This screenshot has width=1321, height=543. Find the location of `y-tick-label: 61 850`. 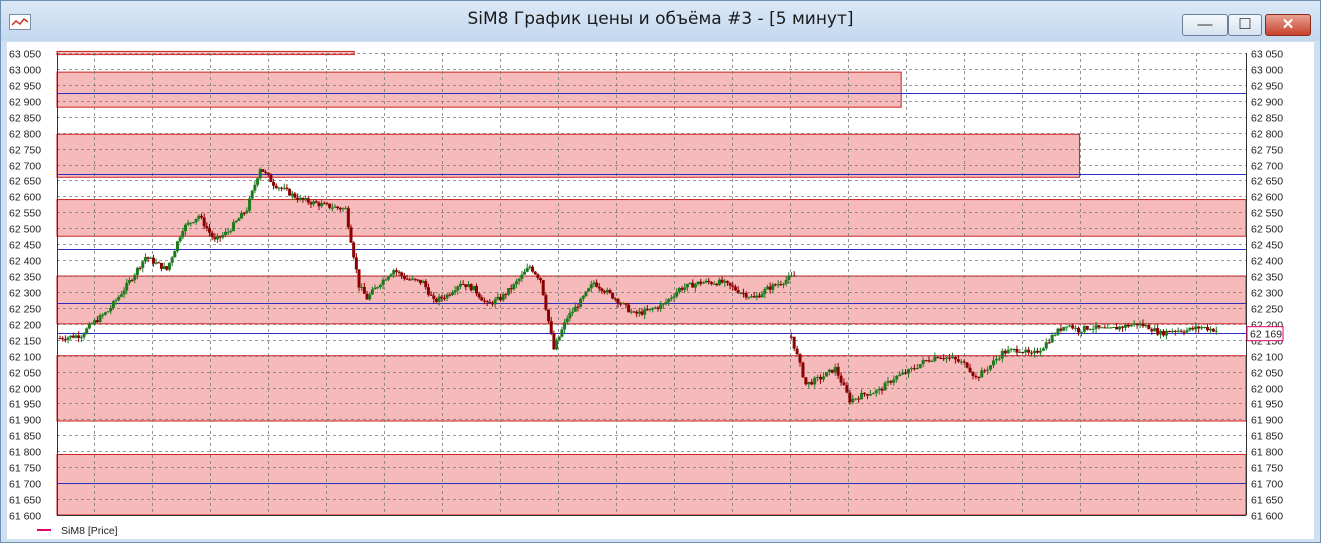

y-tick-label: 61 850 is located at coordinates (1267, 437).